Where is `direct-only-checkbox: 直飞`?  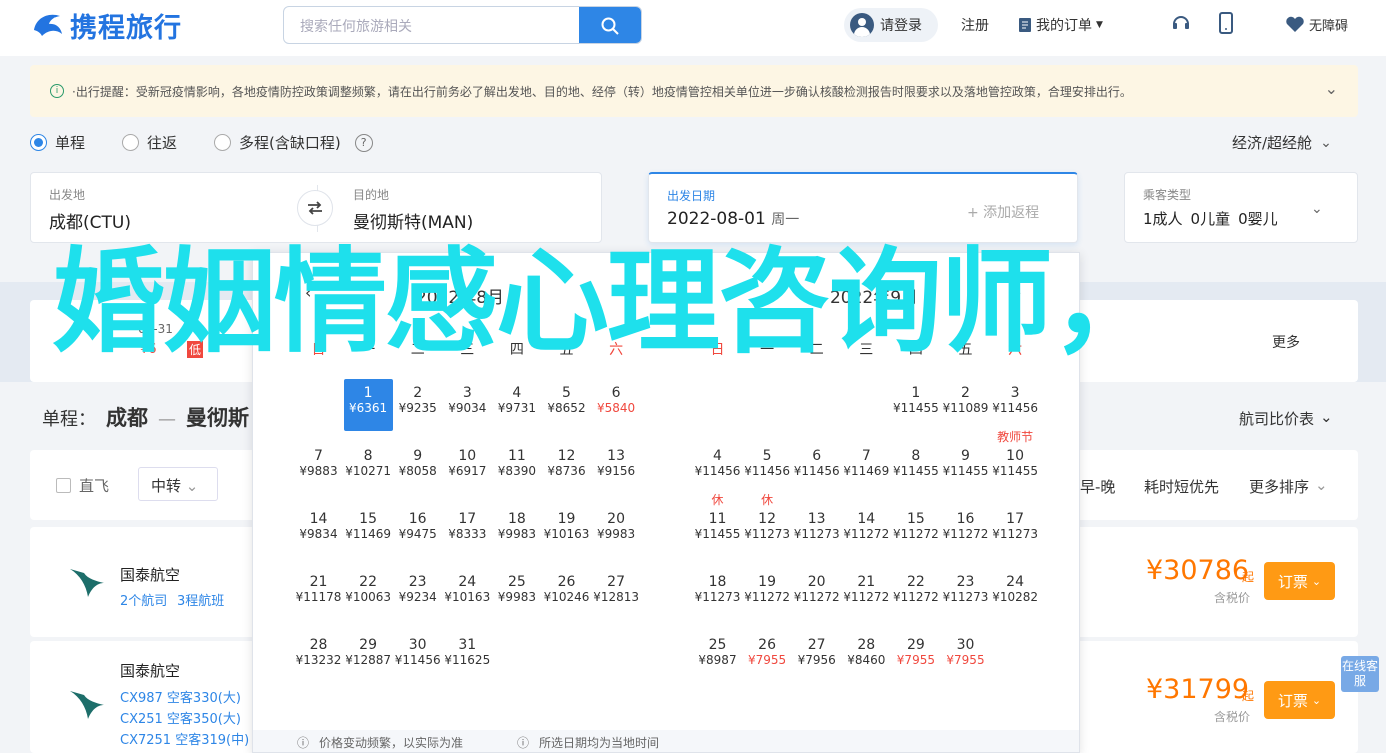
direct-only-checkbox: 直飞 is located at coordinates (82, 485).